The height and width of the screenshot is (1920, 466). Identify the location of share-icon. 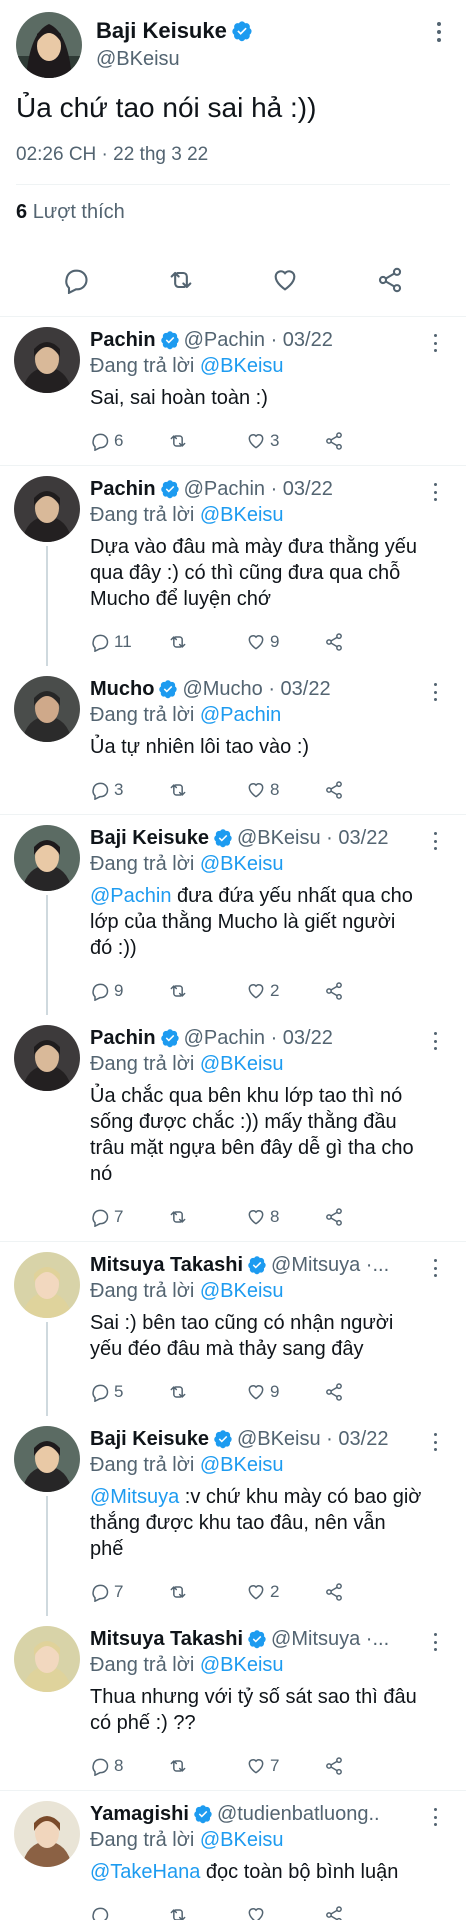
(390, 280).